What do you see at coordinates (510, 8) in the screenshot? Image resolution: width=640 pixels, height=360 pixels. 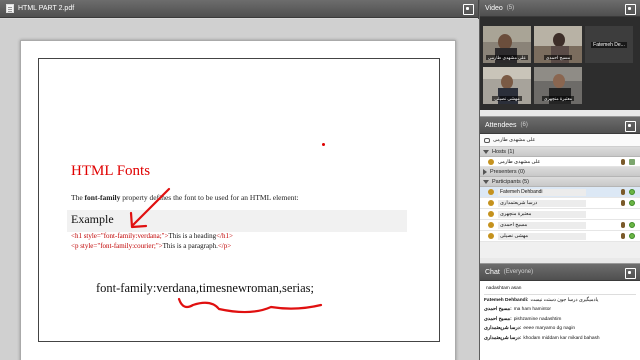 I see `video-count: (5)` at bounding box center [510, 8].